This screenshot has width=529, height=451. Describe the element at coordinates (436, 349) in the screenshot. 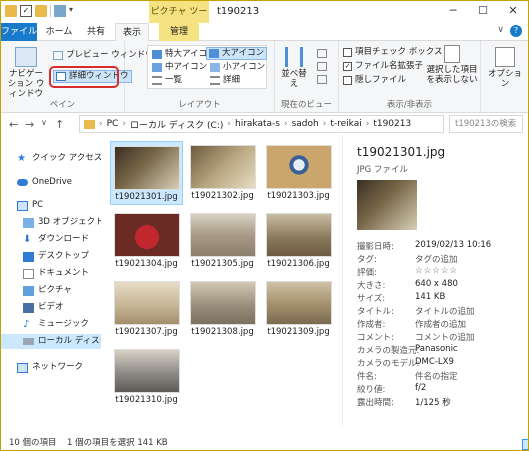

I see `property-value: Panasonic` at that location.